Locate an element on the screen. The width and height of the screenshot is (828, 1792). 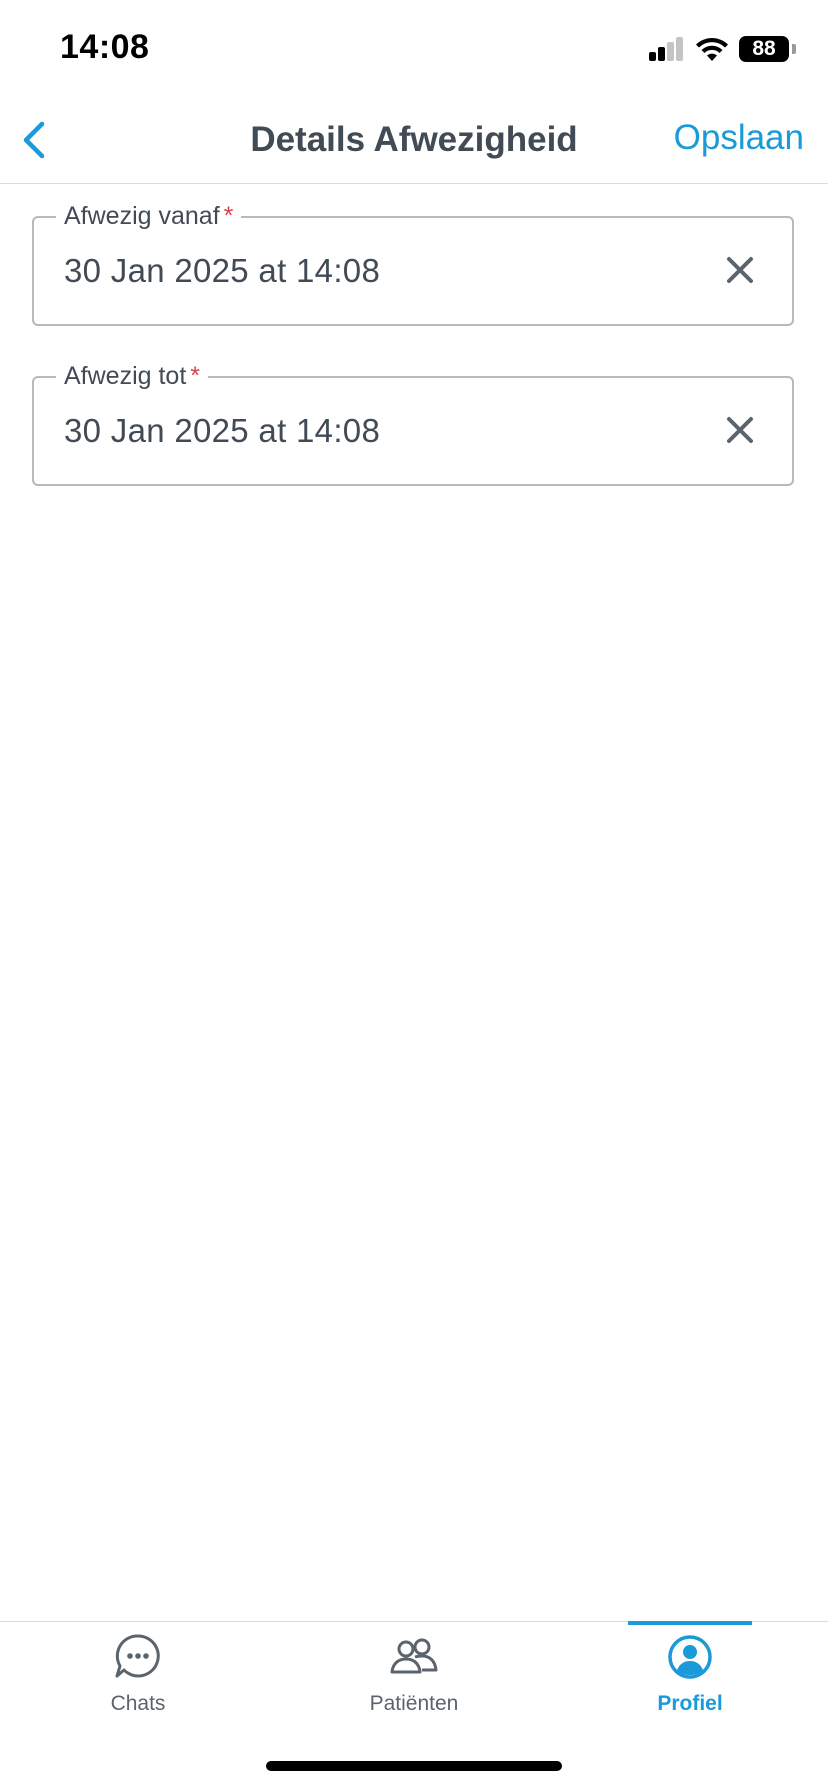
absent-until-clear-button is located at coordinates (740, 430).